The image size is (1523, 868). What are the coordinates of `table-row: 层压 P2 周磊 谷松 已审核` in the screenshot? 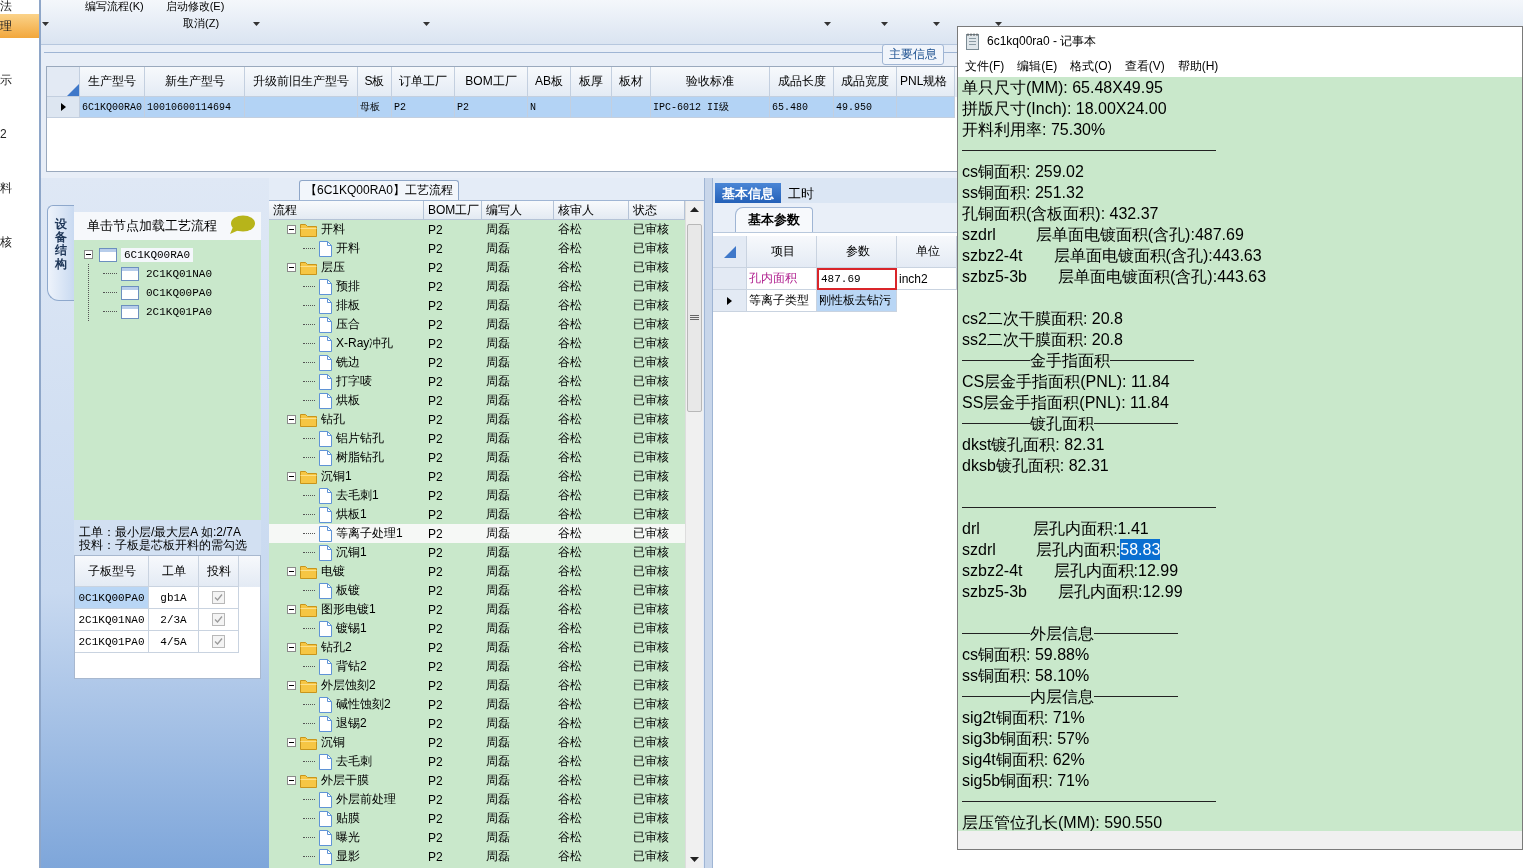 It's located at (477, 267).